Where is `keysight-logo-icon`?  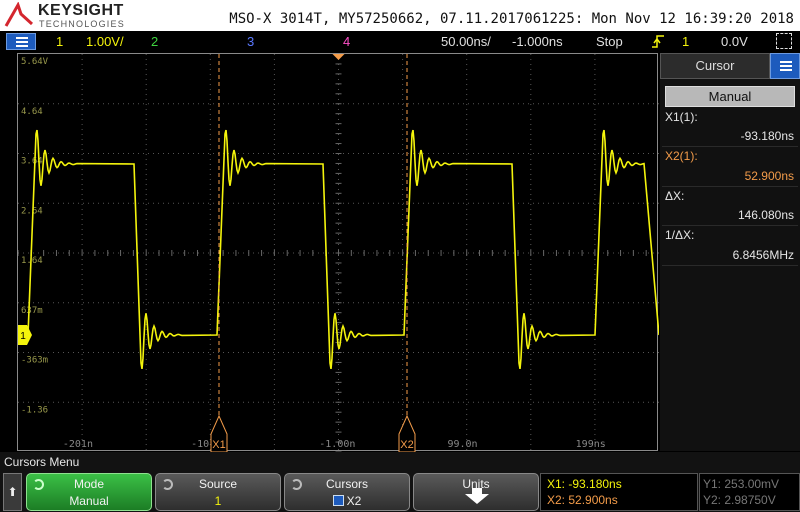
keysight-logo-icon is located at coordinates (19, 14).